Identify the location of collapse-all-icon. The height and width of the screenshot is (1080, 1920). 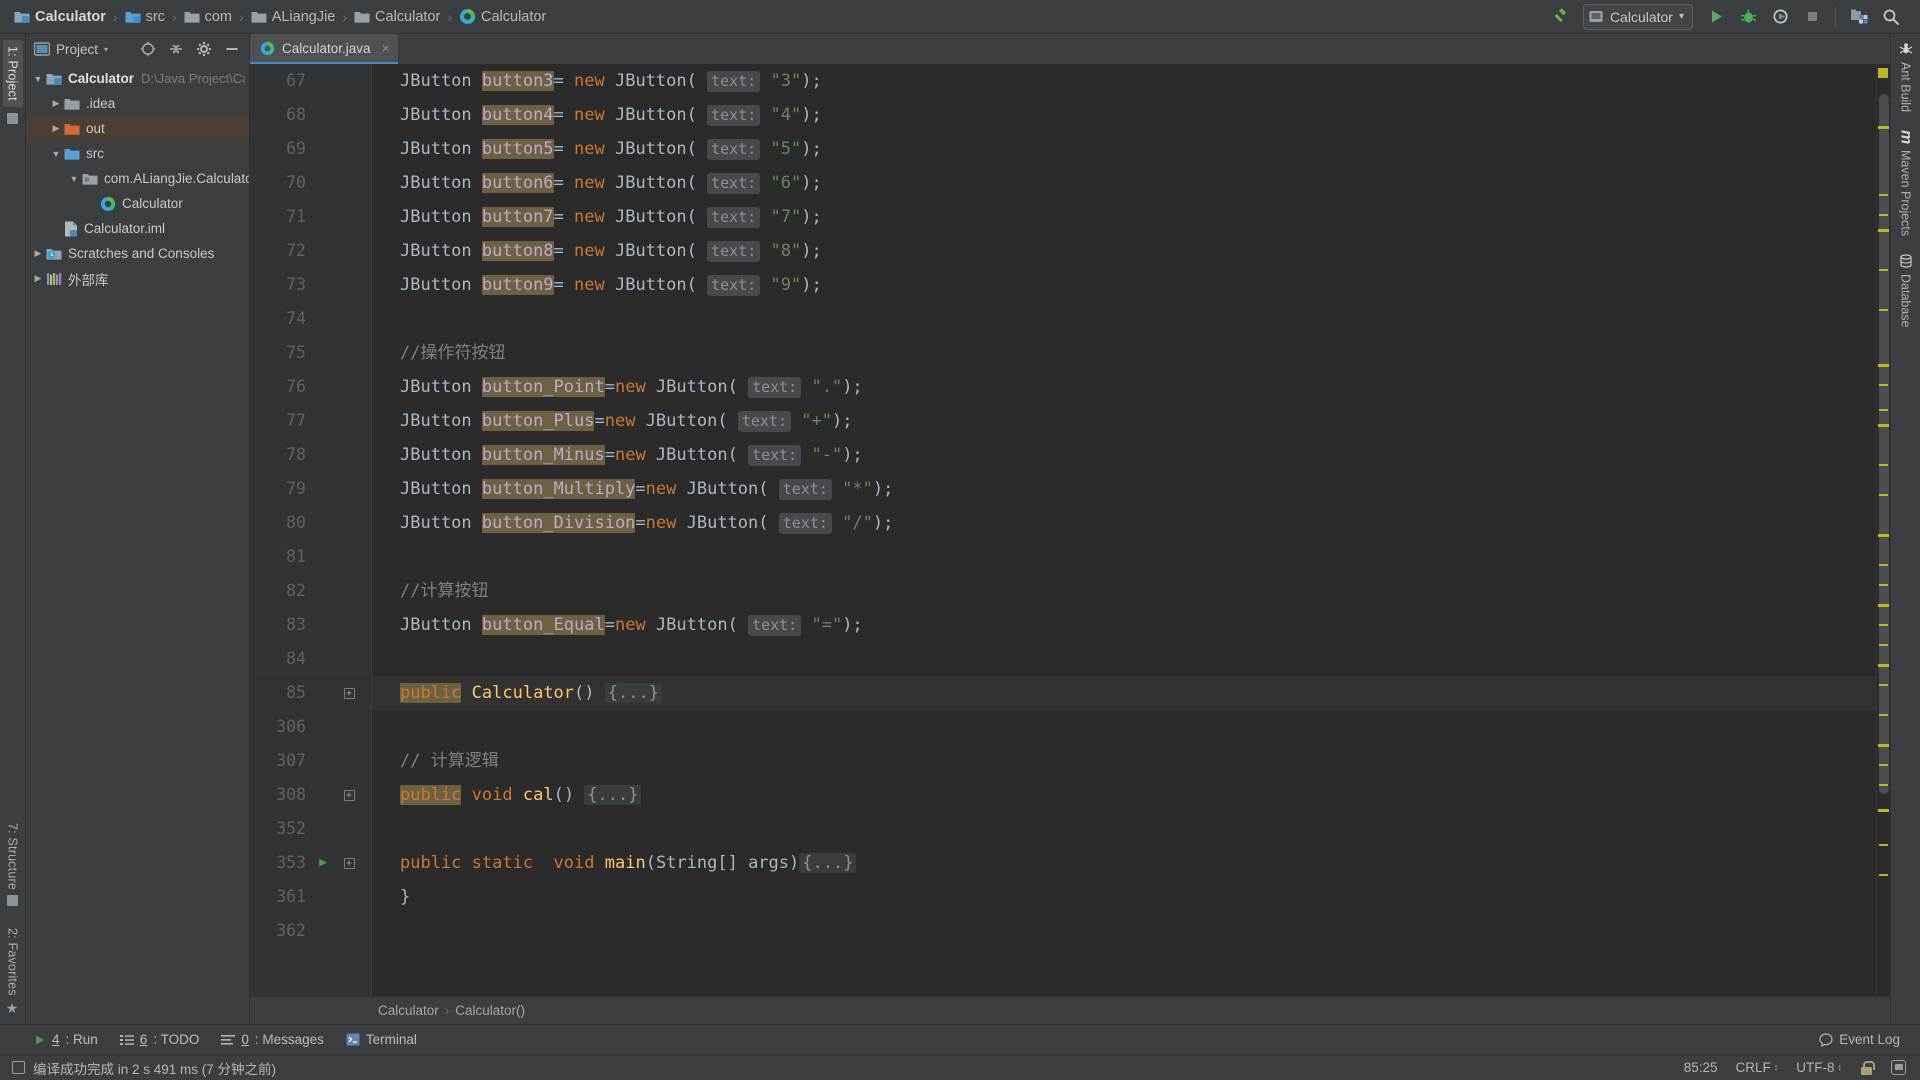
(176, 49).